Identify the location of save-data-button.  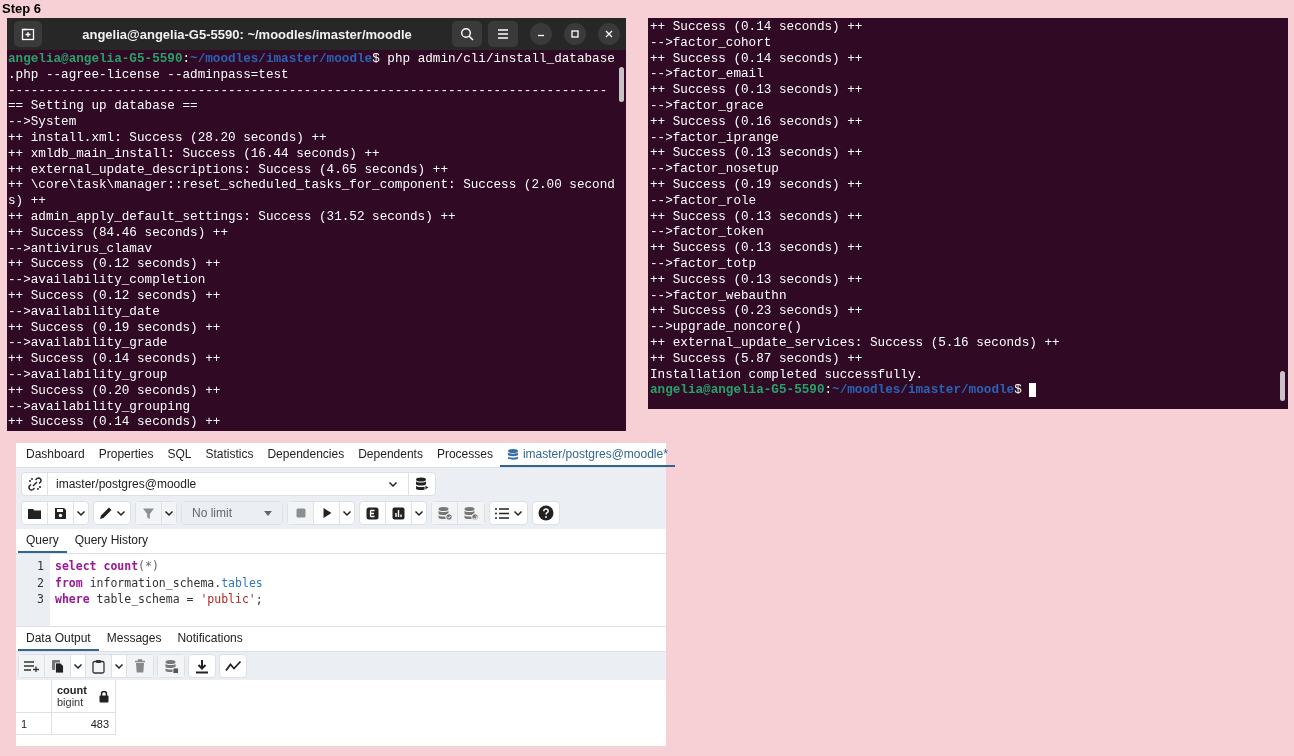
(171, 666).